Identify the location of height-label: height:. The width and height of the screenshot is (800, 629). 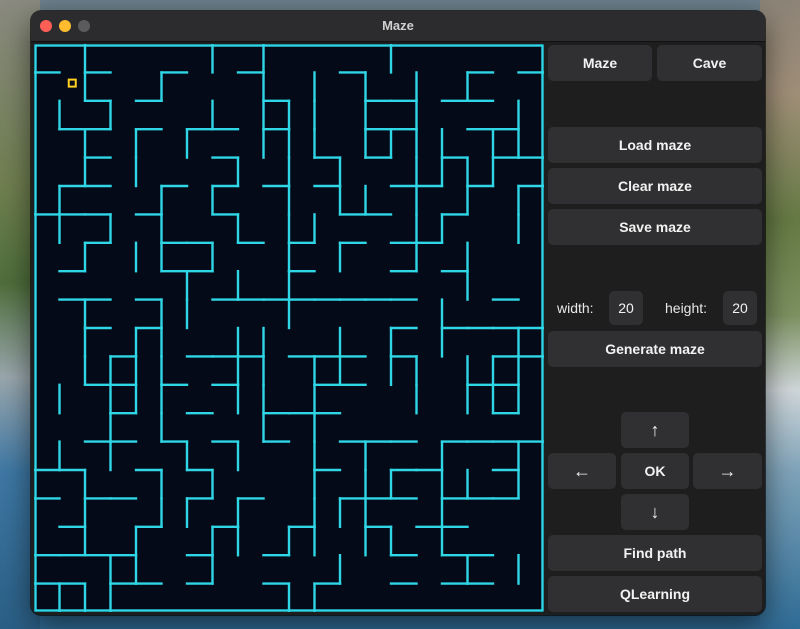
(686, 308).